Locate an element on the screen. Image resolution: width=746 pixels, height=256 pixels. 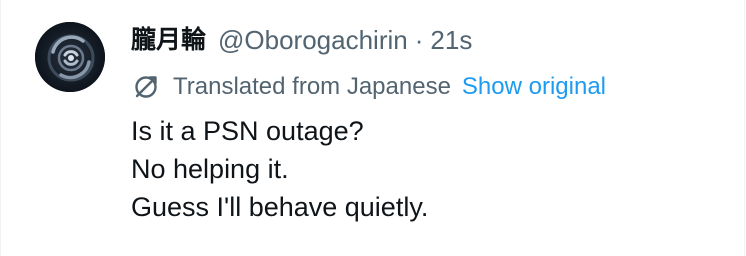
avatar-swirl-icon is located at coordinates (70, 57).